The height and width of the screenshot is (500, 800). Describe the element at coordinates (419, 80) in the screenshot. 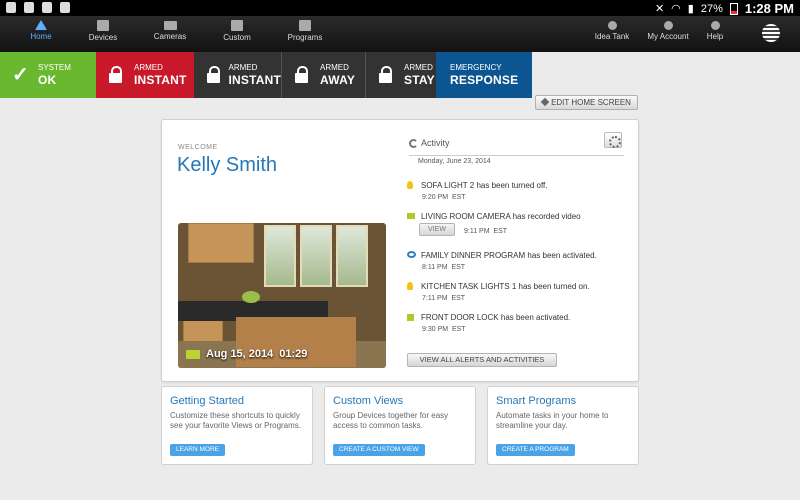

I see `armed-stay-big: STAY` at that location.